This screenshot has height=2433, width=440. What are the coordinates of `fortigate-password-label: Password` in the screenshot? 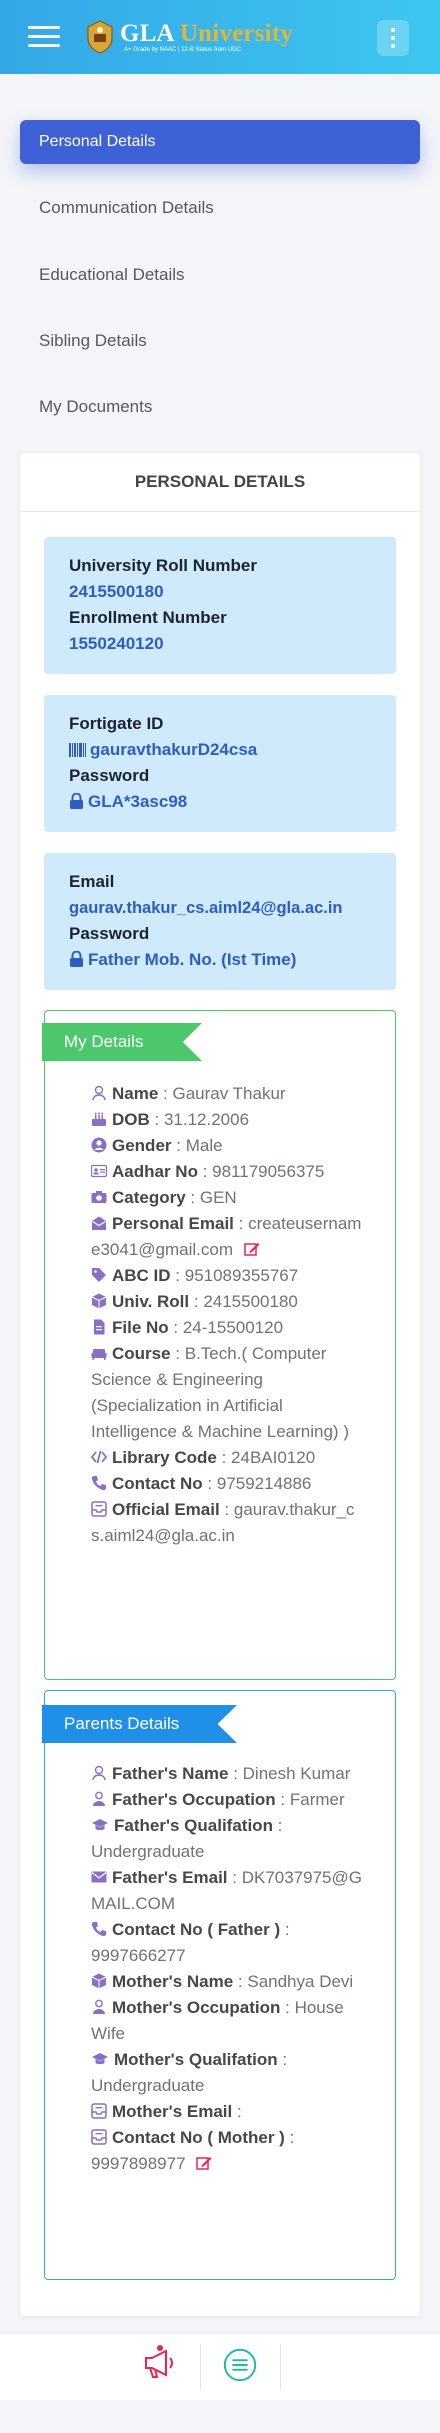 It's located at (109, 775).